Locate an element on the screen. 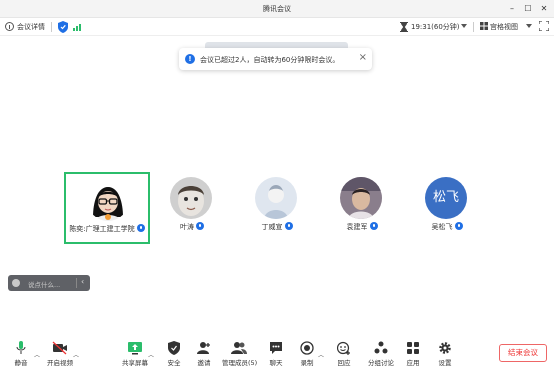 This screenshot has height=370, width=554. mute-label: 静音 is located at coordinates (21, 363).